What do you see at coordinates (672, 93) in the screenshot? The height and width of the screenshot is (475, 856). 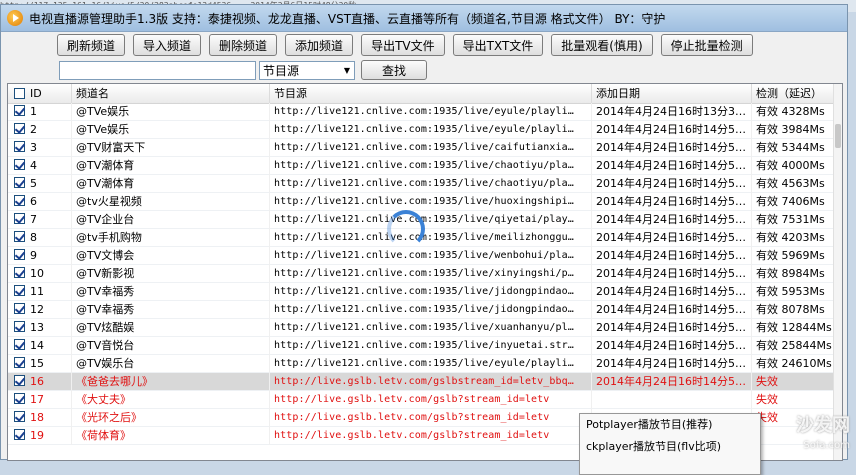 I see `col-date: 添加日期` at bounding box center [672, 93].